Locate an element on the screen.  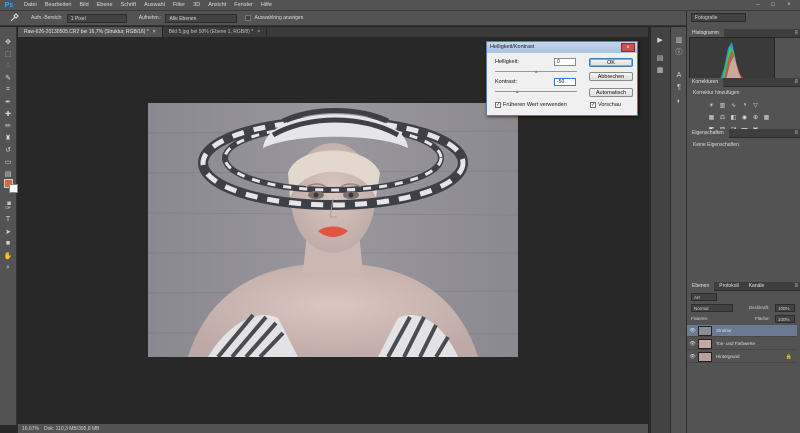
color-lookup-icon: ▦ is located at coordinates (766, 117).